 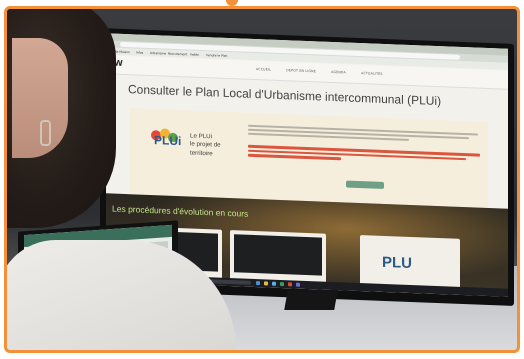 I want to click on alert-notice, so click(x=364, y=155).